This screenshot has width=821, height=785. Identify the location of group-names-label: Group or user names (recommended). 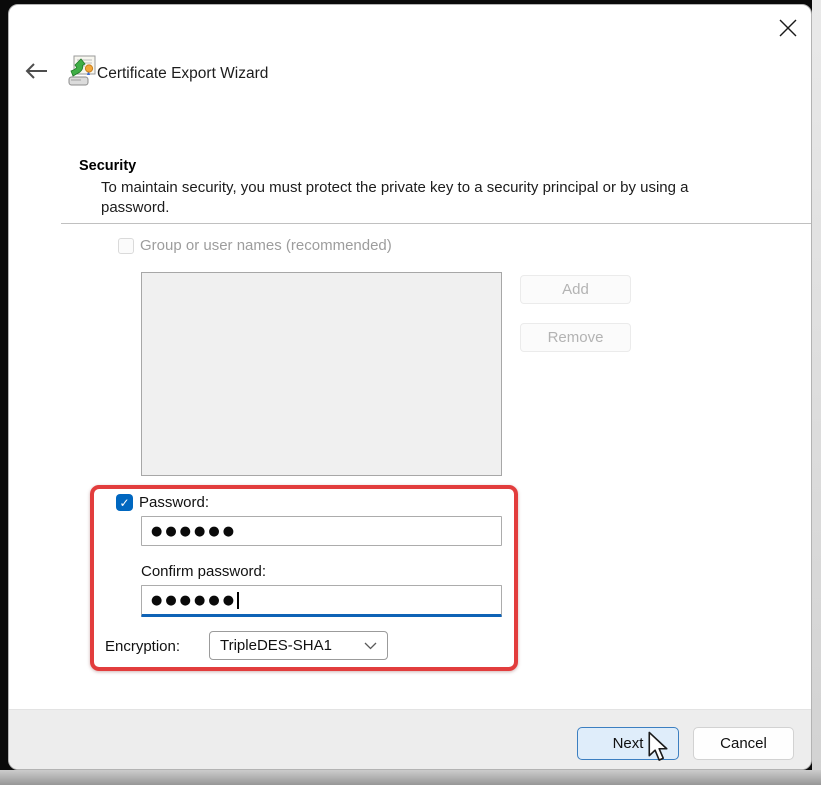
(266, 245).